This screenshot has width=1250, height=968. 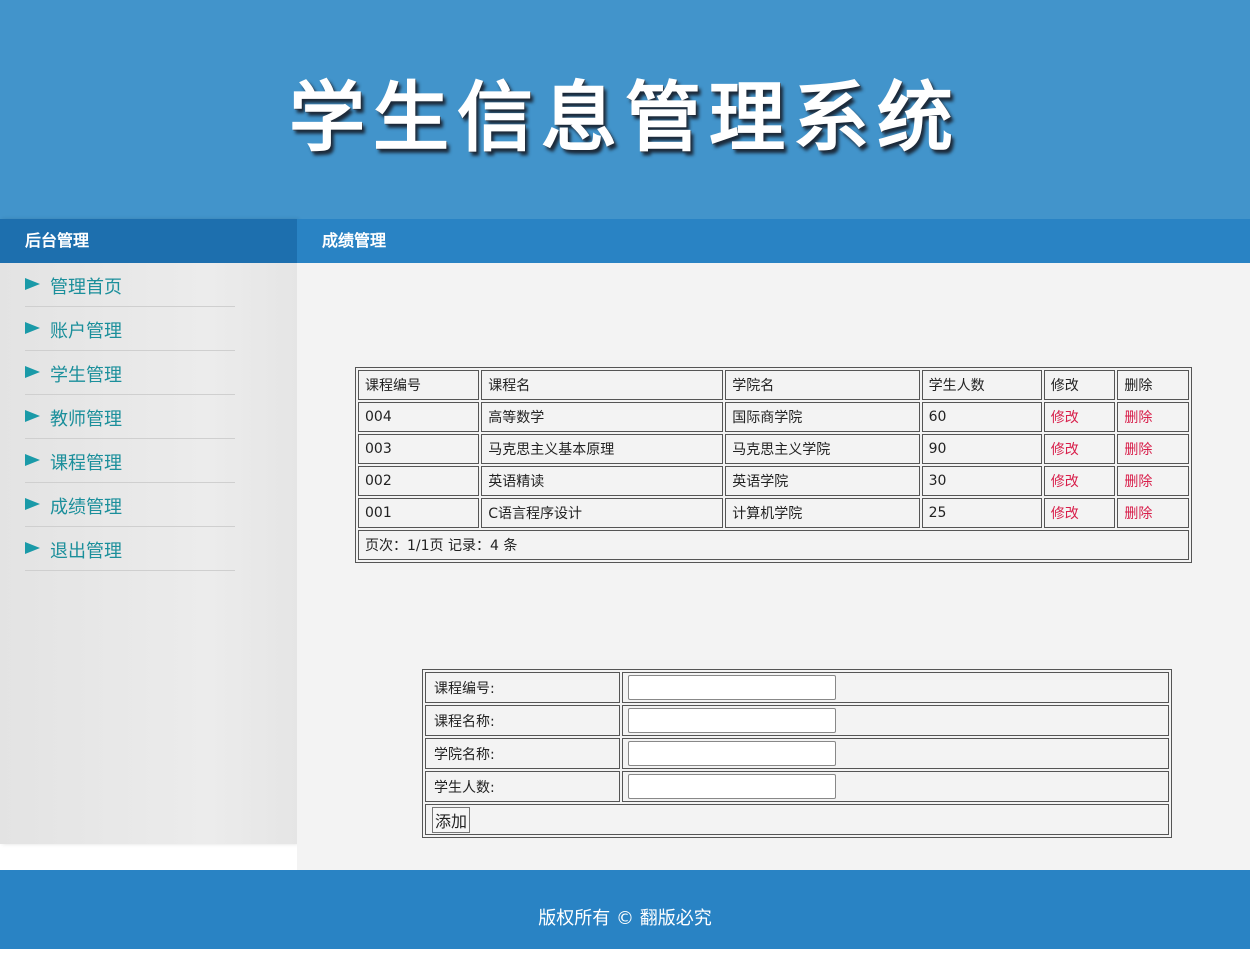 I want to click on column-header: 删除, so click(x=1153, y=385).